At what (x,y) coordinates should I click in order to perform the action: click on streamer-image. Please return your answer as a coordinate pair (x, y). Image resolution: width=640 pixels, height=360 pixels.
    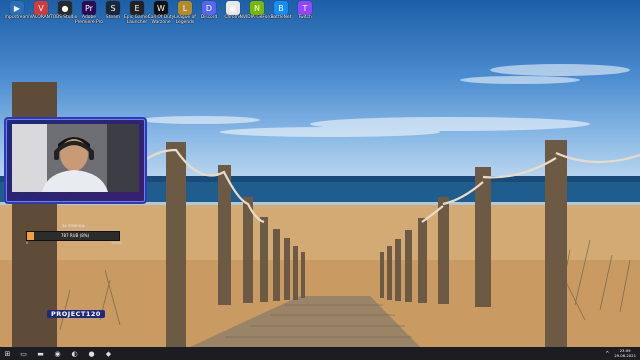
    Looking at the image, I should click on (75, 158).